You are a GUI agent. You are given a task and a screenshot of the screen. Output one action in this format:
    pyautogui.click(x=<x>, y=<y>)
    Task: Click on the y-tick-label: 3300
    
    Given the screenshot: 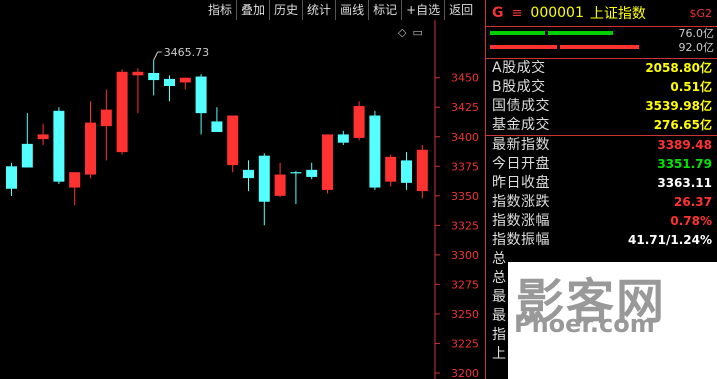 What is the action you would take?
    pyautogui.click(x=465, y=255)
    